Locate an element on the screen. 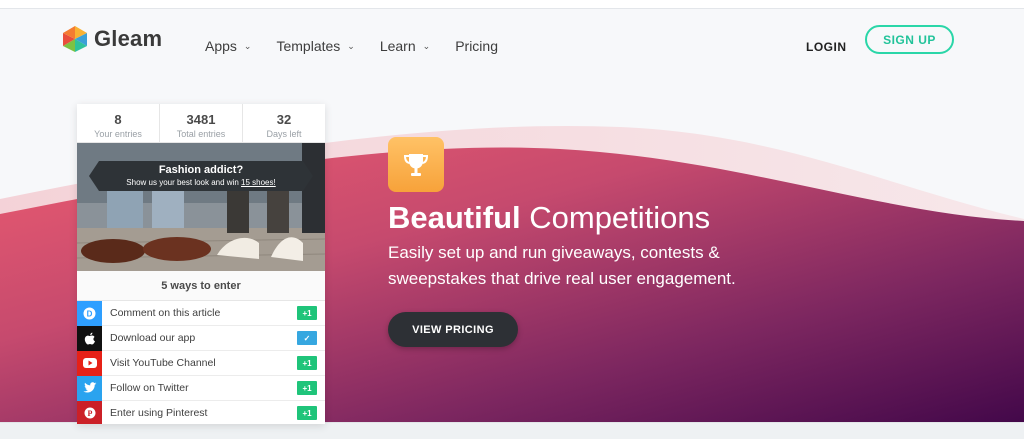 The image size is (1024, 439). brand-logo: Gleam is located at coordinates (111, 39).